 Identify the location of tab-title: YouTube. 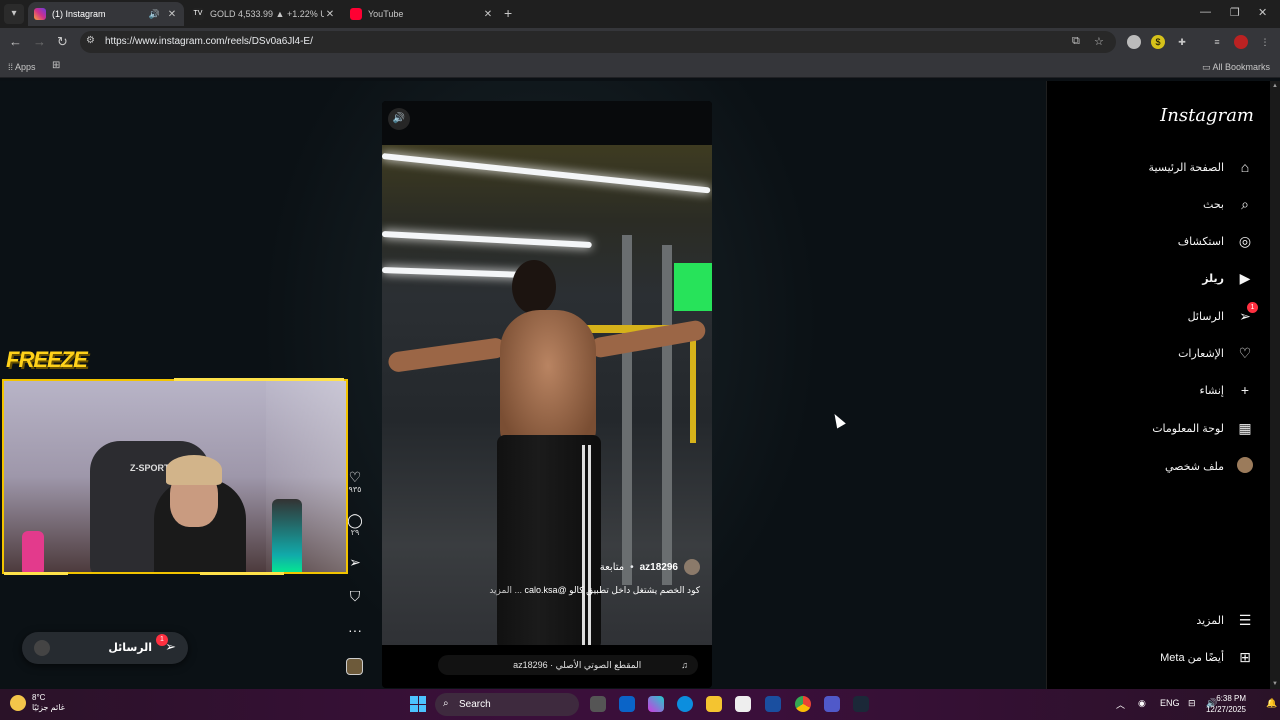
(386, 14).